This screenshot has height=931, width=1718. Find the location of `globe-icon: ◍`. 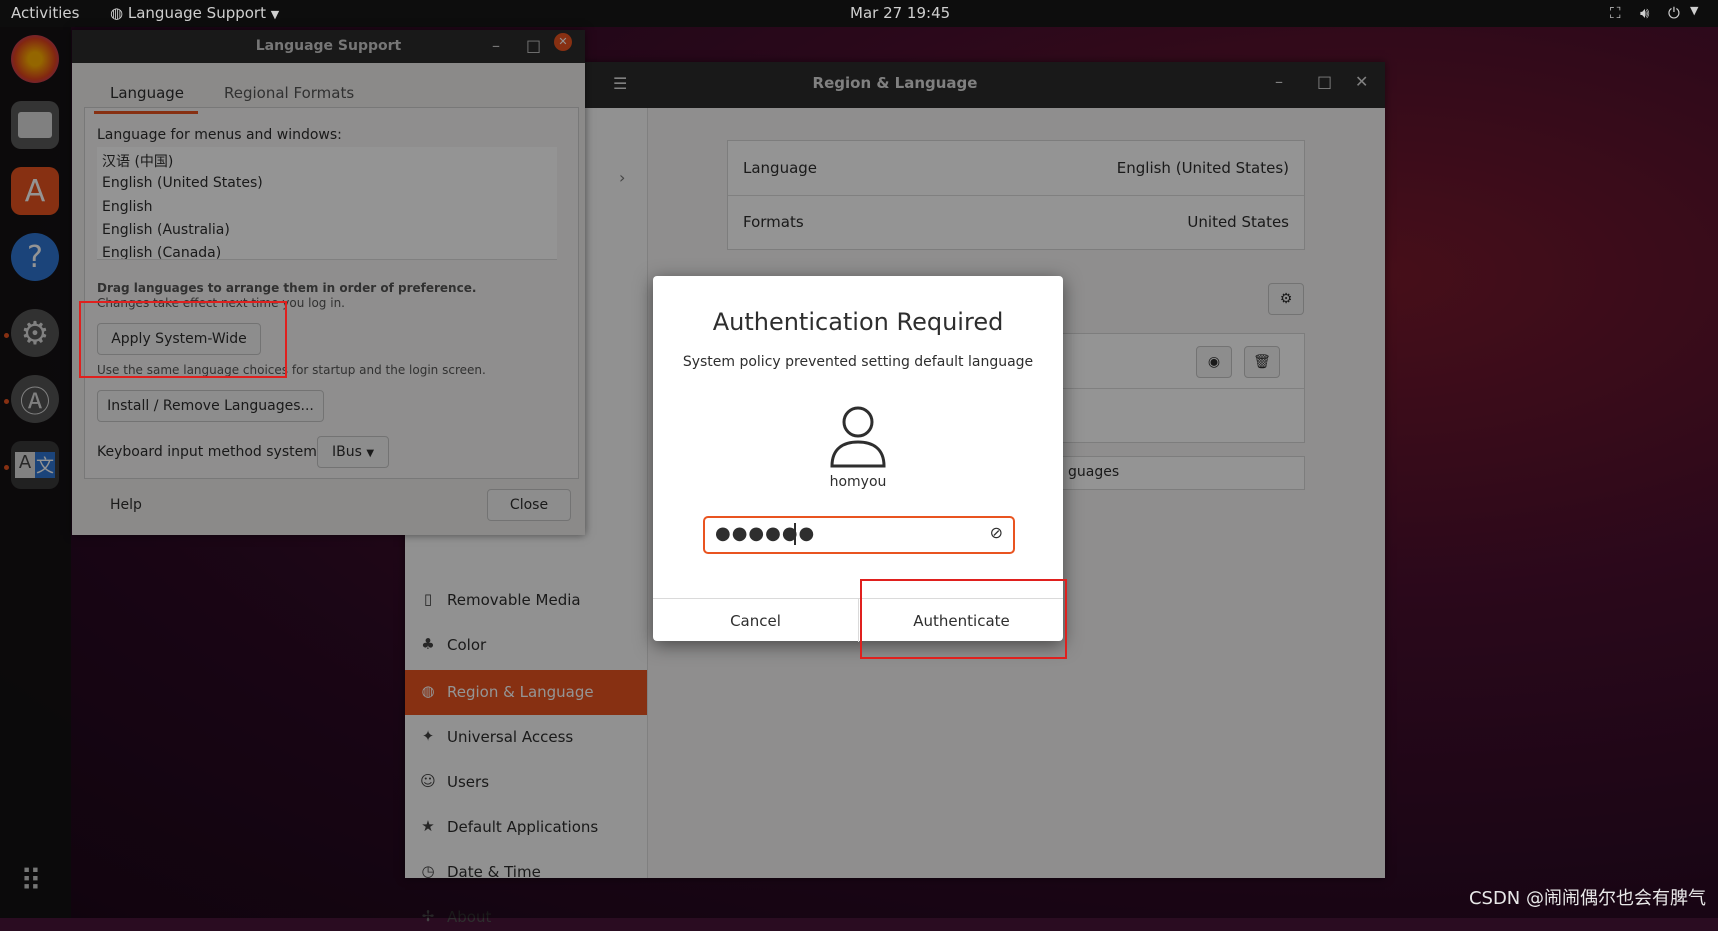

globe-icon: ◍ is located at coordinates (117, 13).